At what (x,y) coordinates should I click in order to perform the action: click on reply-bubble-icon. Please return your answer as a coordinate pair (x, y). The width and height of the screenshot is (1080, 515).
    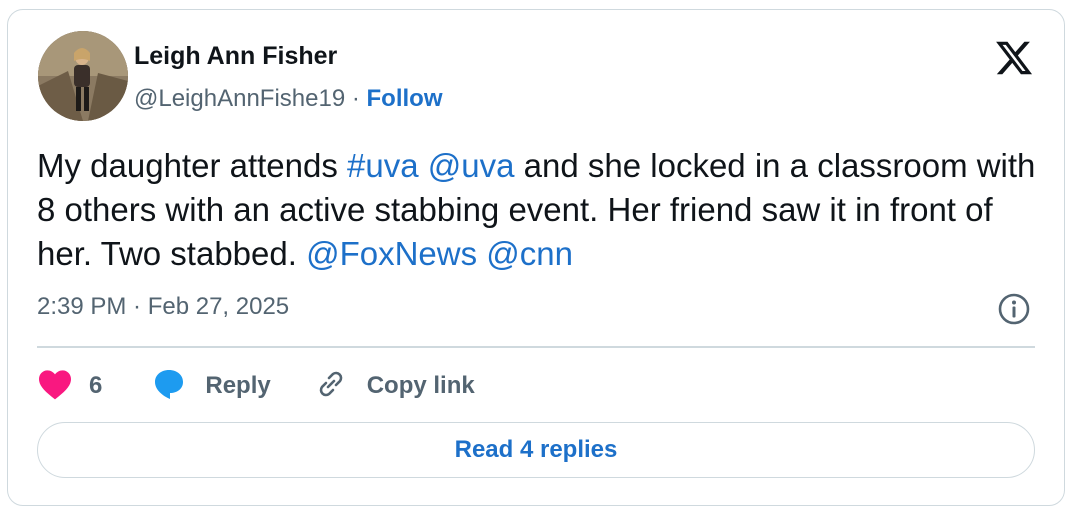
    Looking at the image, I should click on (169, 386).